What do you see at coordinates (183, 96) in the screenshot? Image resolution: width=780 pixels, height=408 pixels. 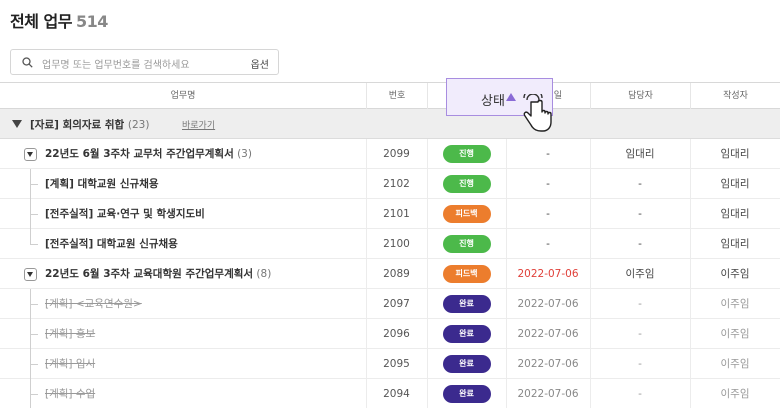 I see `column-header-task: 업무명` at bounding box center [183, 96].